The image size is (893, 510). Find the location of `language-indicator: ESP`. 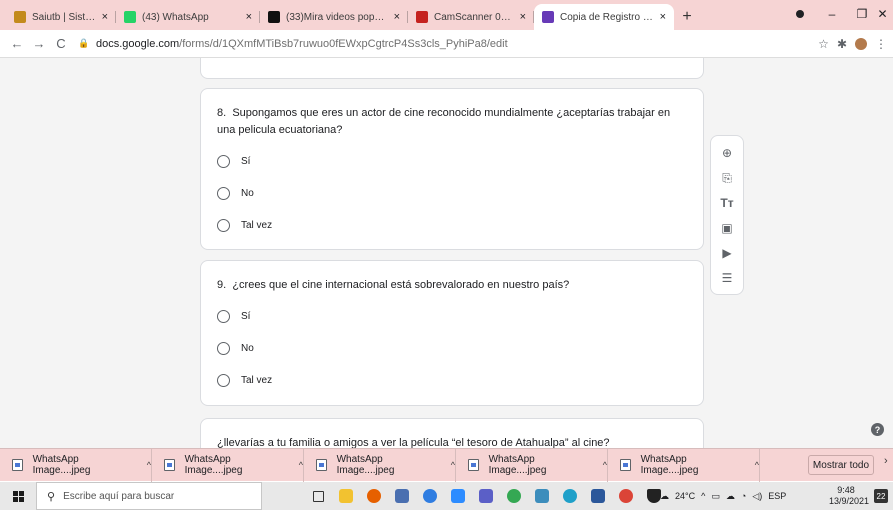

language-indicator: ESP is located at coordinates (777, 496).